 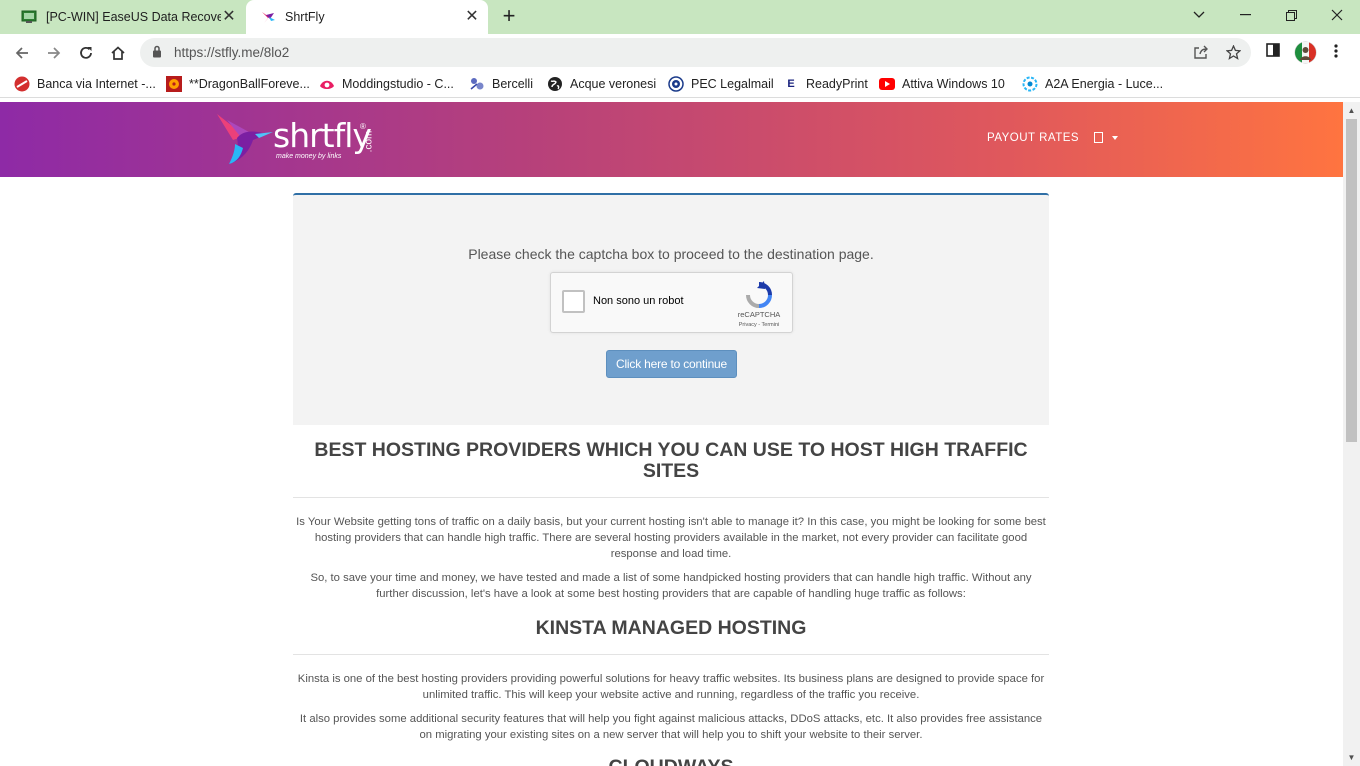 What do you see at coordinates (133, 17) in the screenshot?
I see `tab-title: [PC-WIN] EaseUS Data Recovery` at bounding box center [133, 17].